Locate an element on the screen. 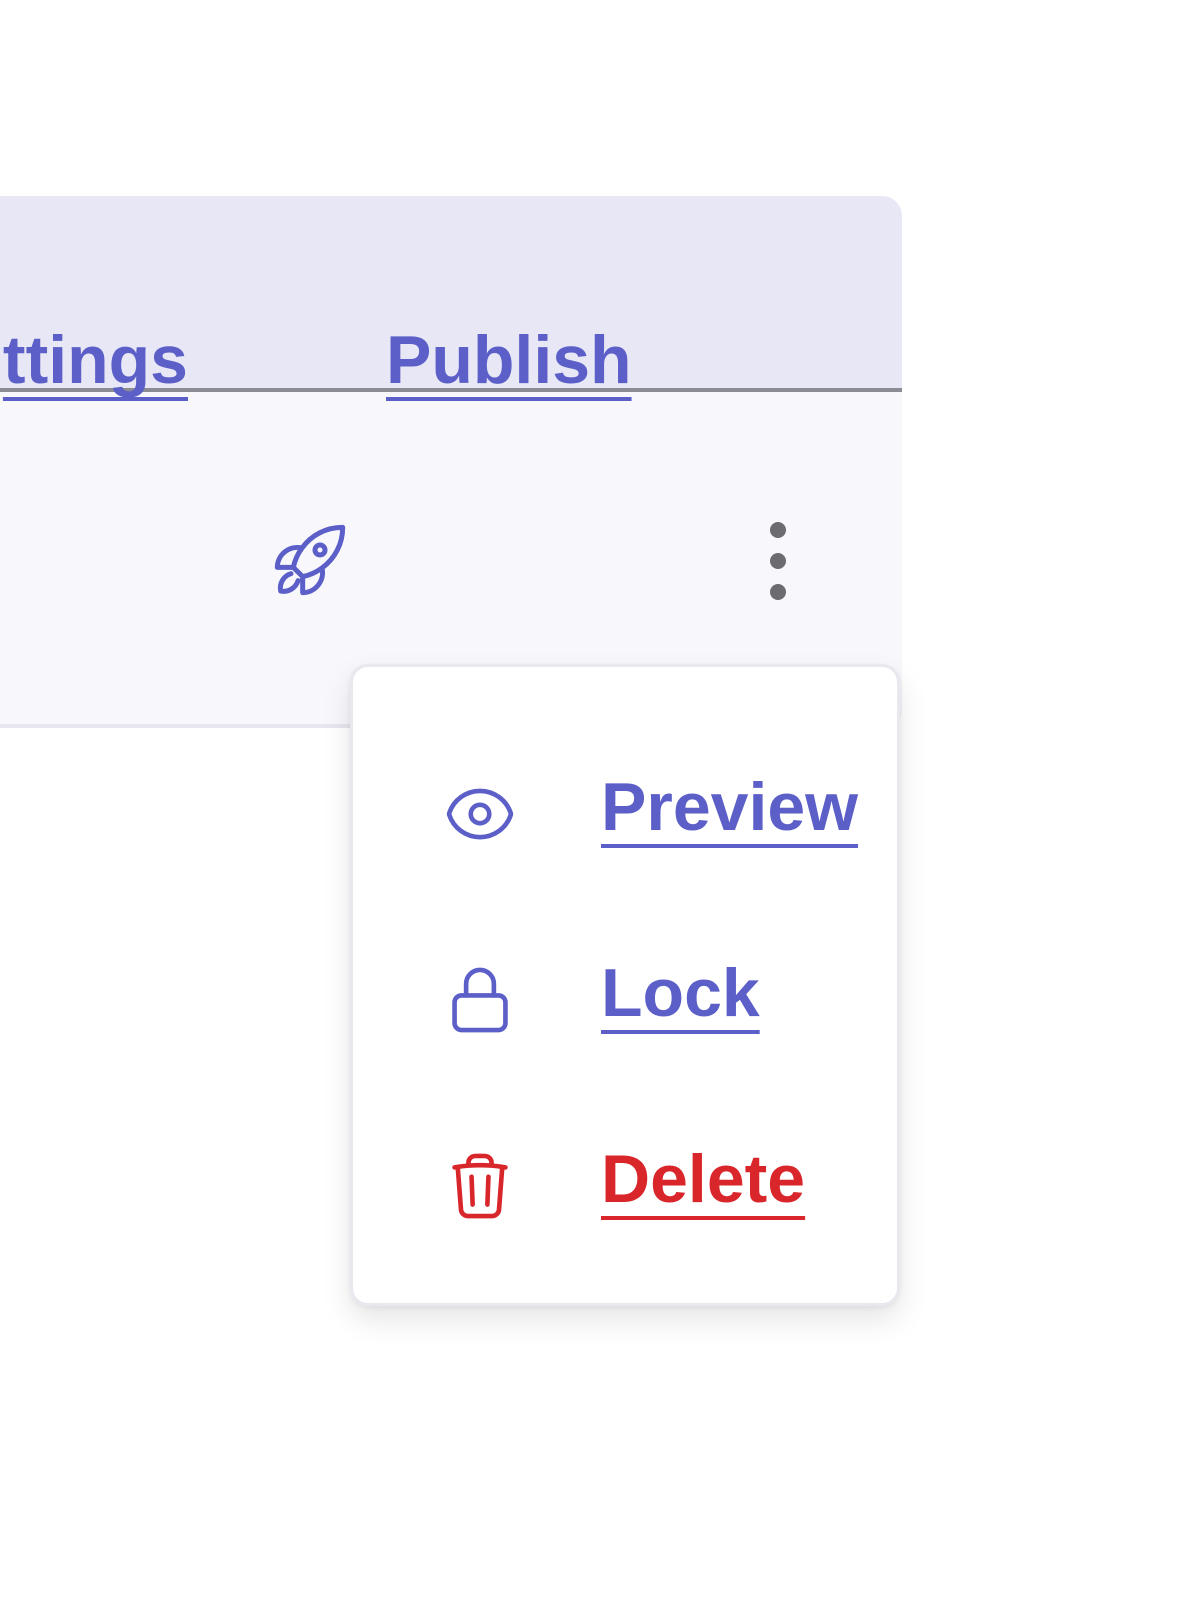 The height and width of the screenshot is (1600, 1200). menu-item-preview: Preview is located at coordinates (653, 814).